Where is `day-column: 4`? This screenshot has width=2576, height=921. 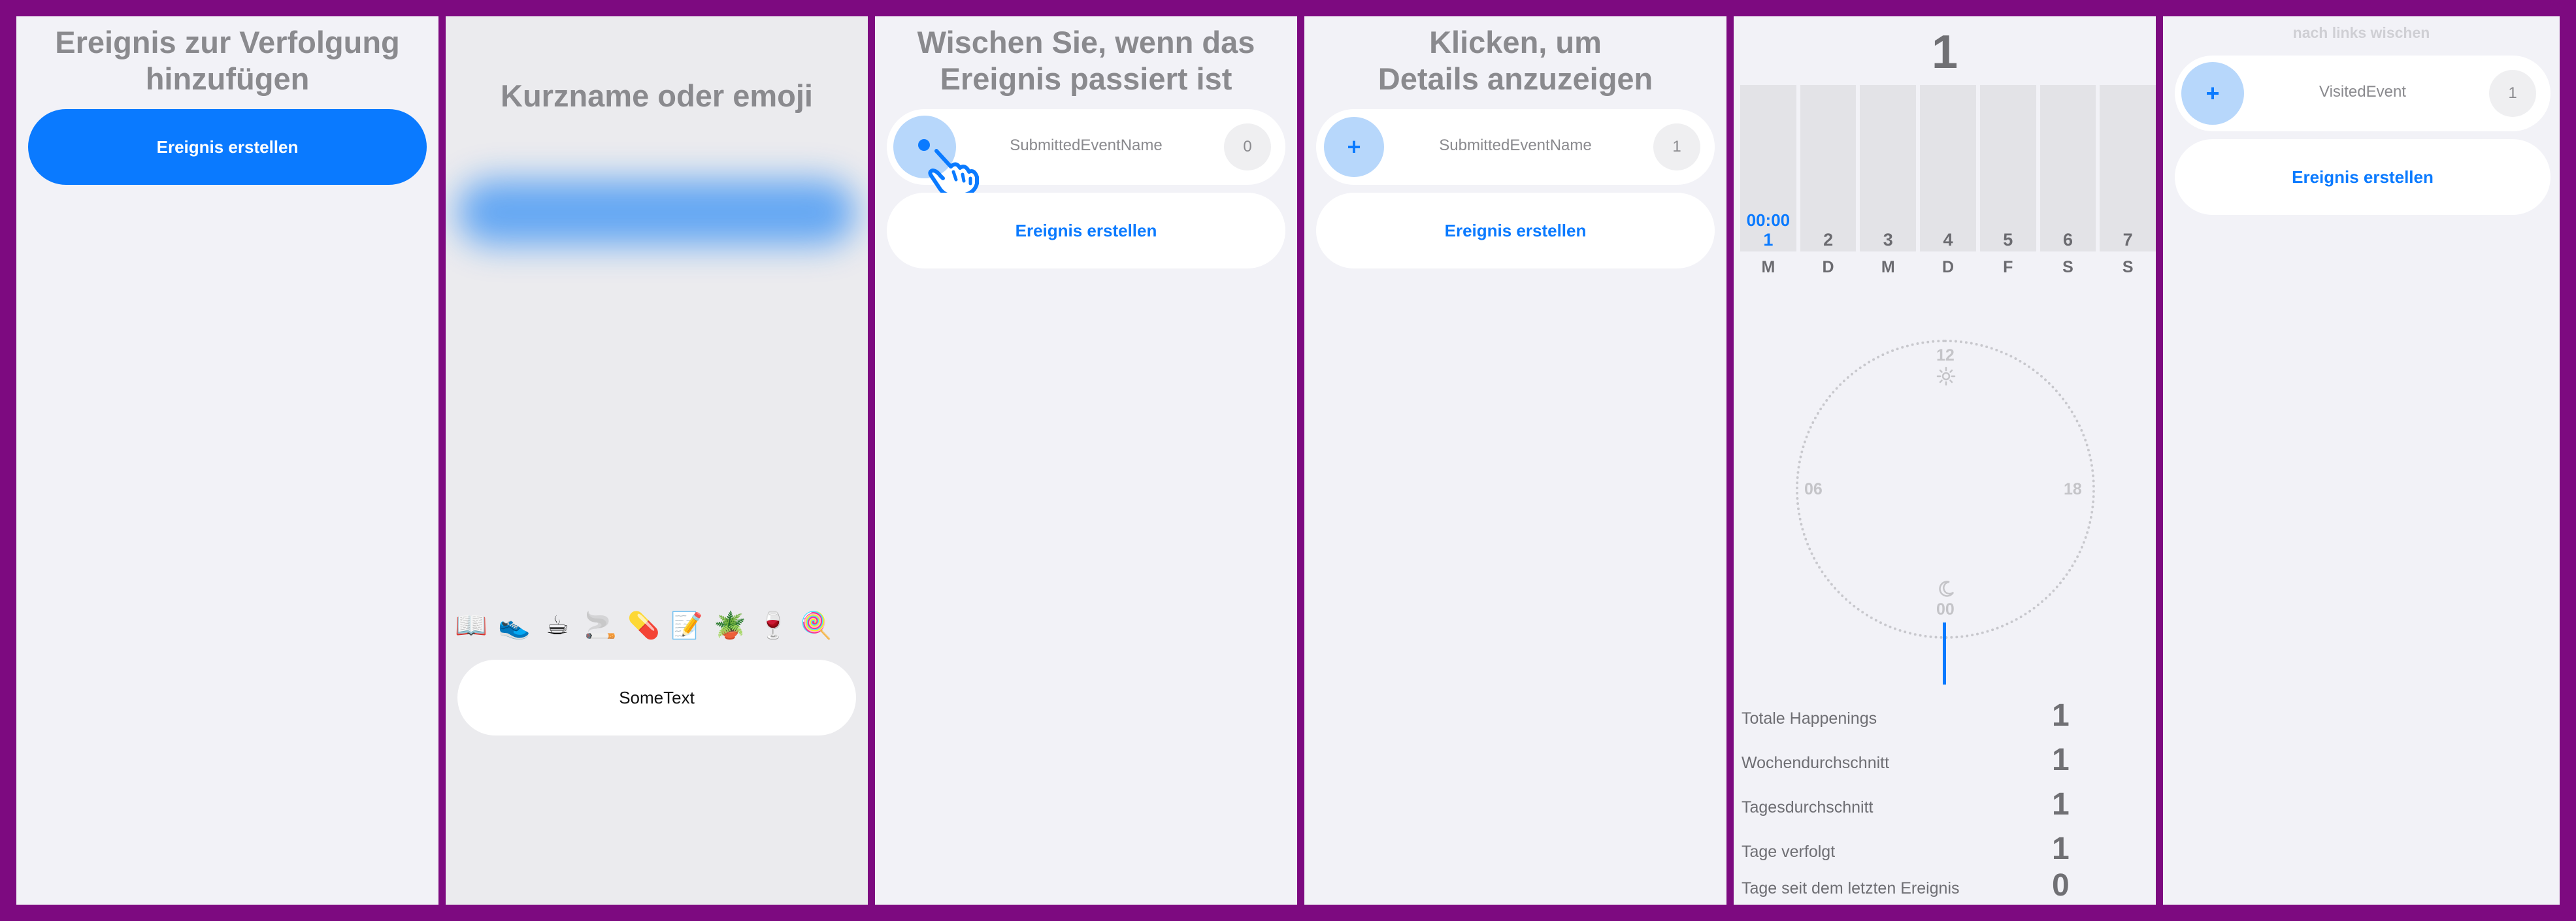
day-column: 4 is located at coordinates (1948, 168).